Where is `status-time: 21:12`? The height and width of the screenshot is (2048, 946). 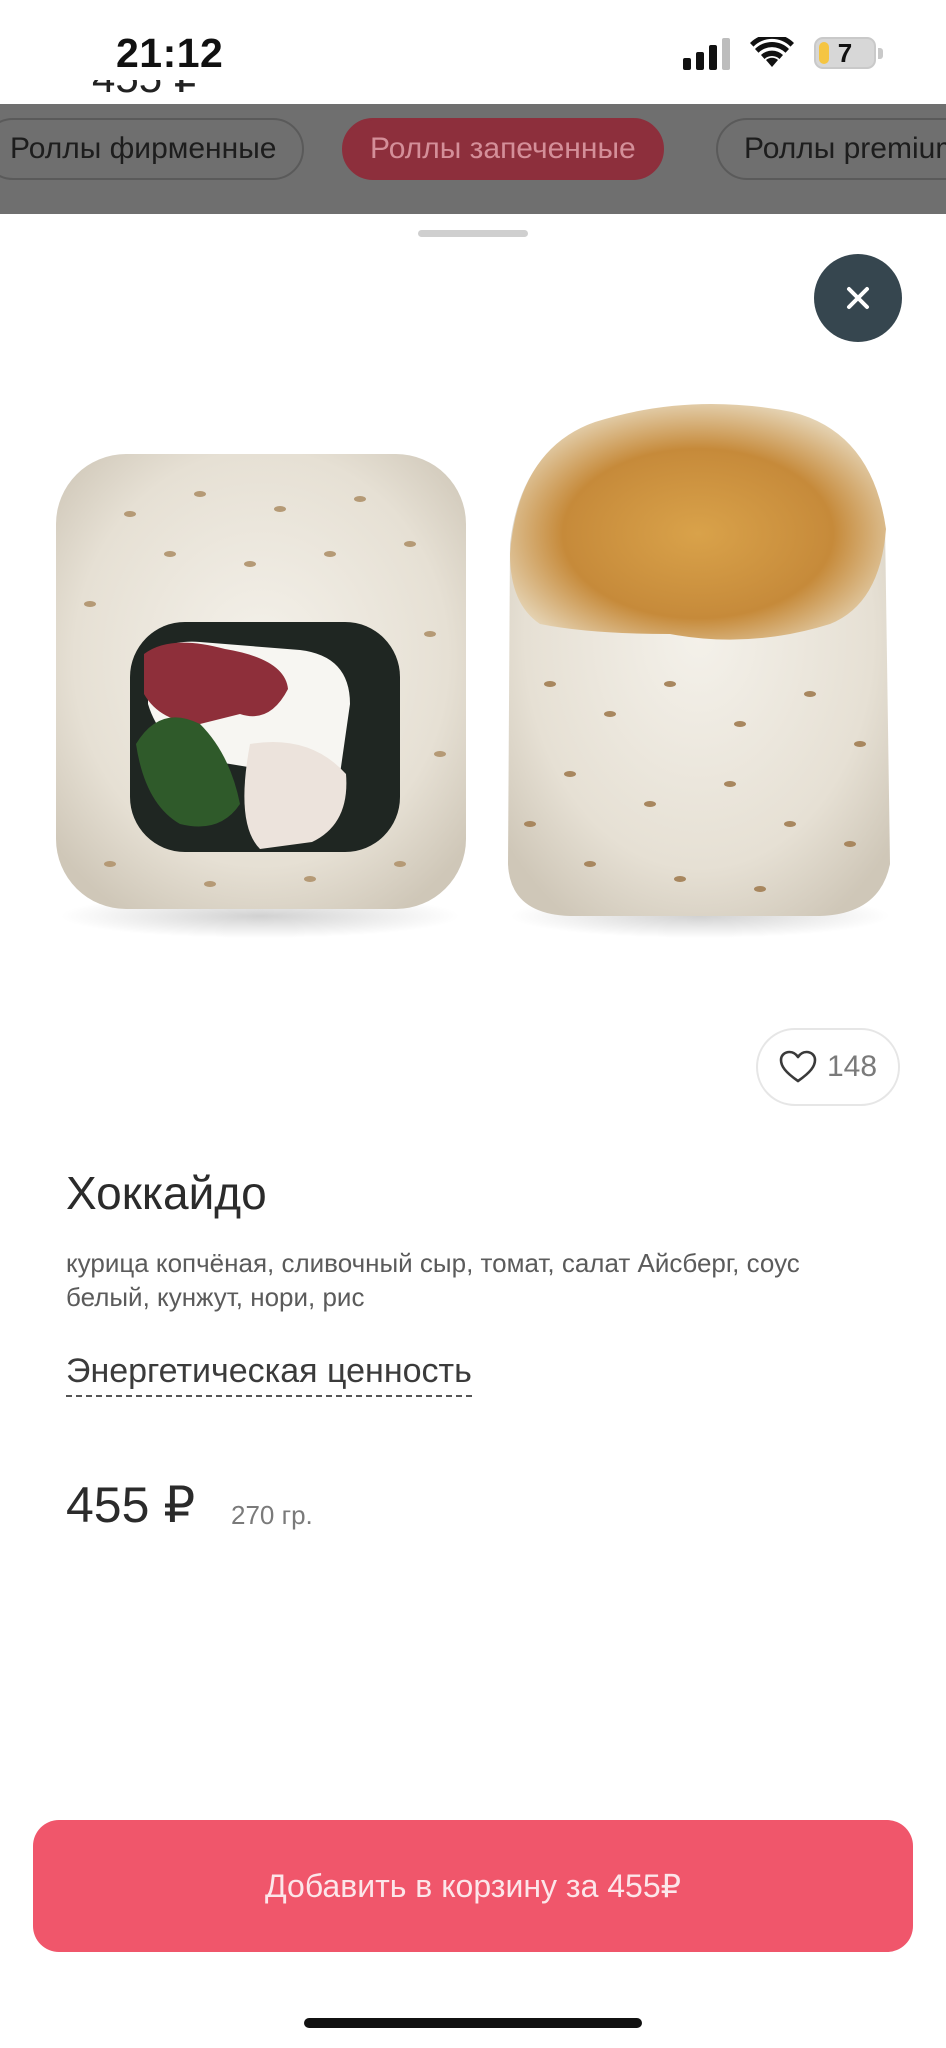 status-time: 21:12 is located at coordinates (170, 53).